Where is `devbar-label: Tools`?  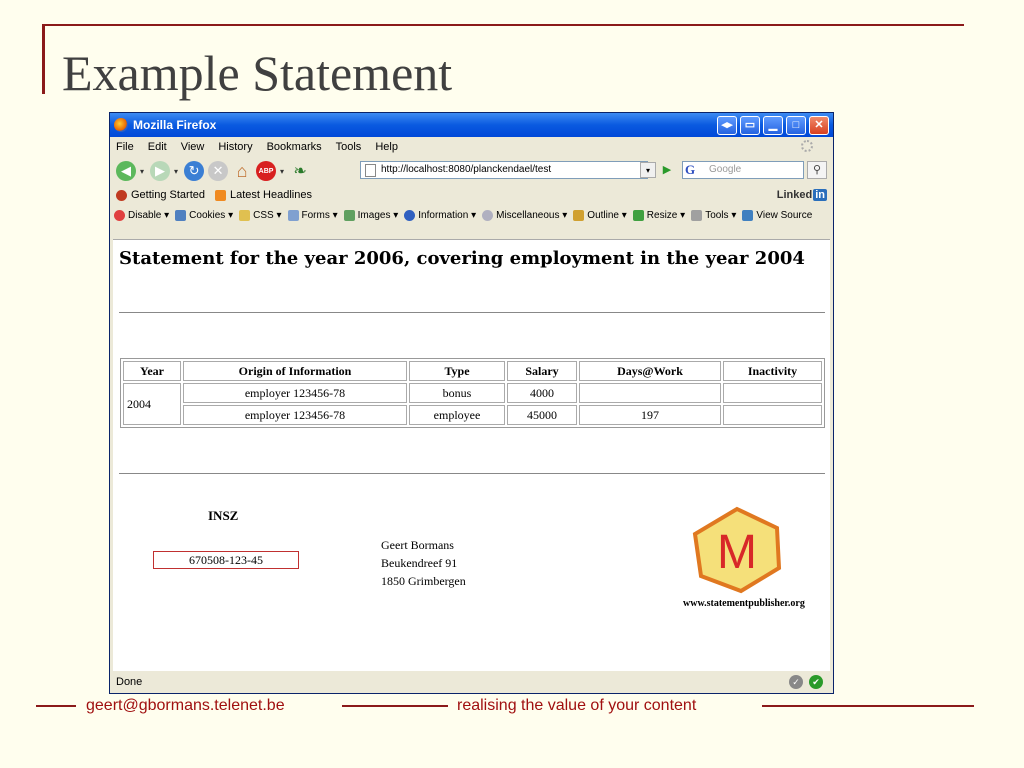 devbar-label: Tools is located at coordinates (717, 215).